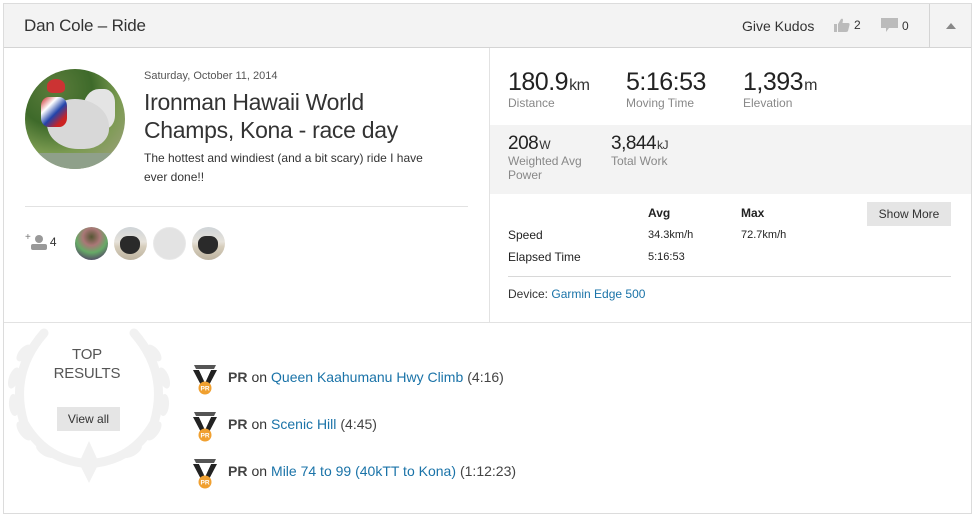 Image resolution: width=975 pixels, height=519 pixels. I want to click on group-athletes, so click(150, 243).